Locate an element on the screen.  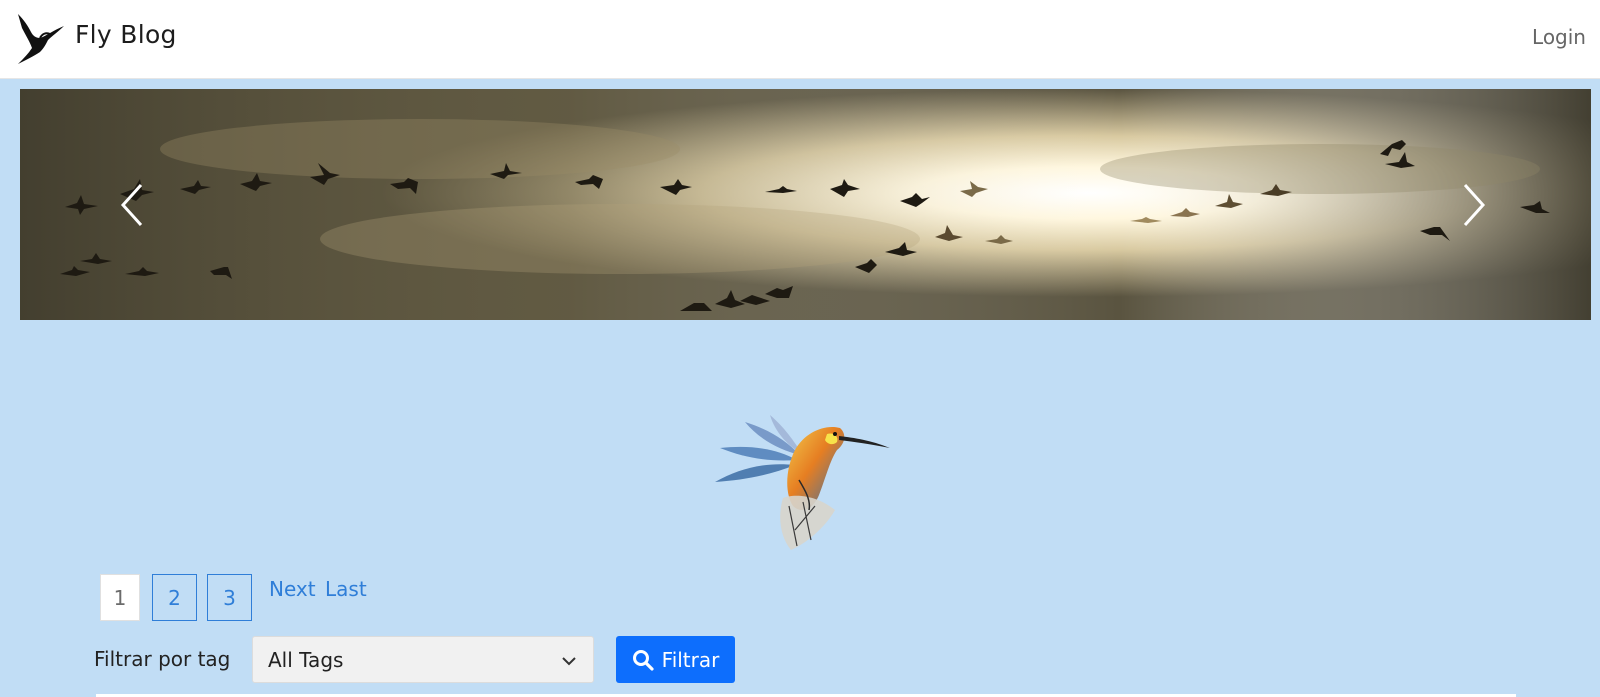
pagination-next-link: Next is located at coordinates (292, 589).